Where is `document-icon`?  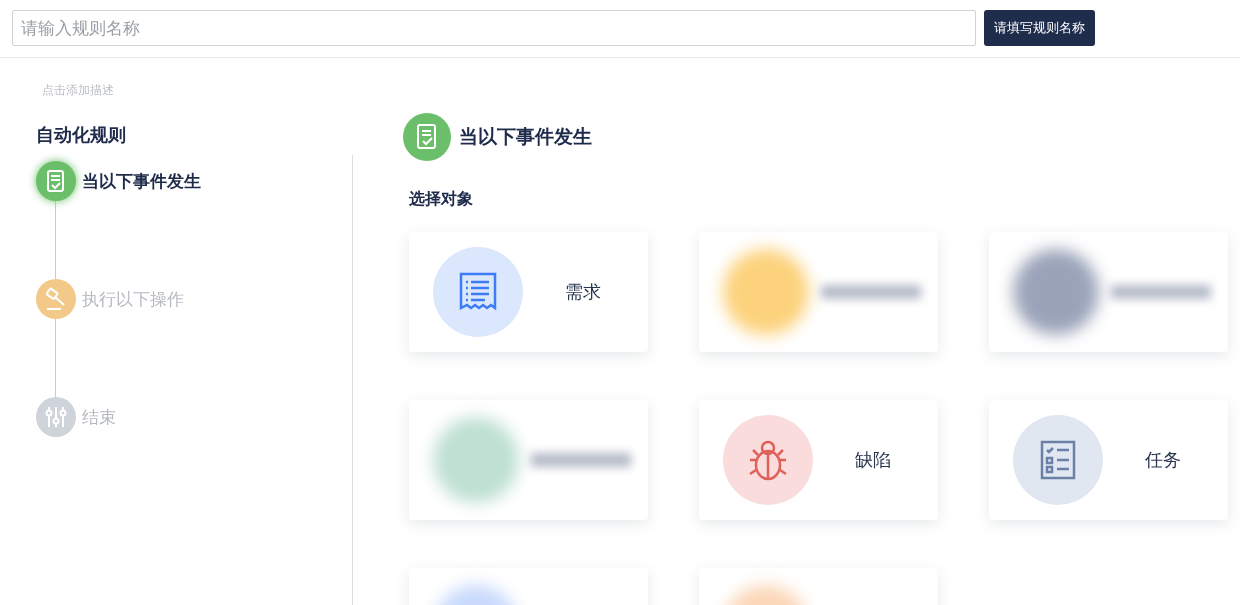 document-icon is located at coordinates (427, 137).